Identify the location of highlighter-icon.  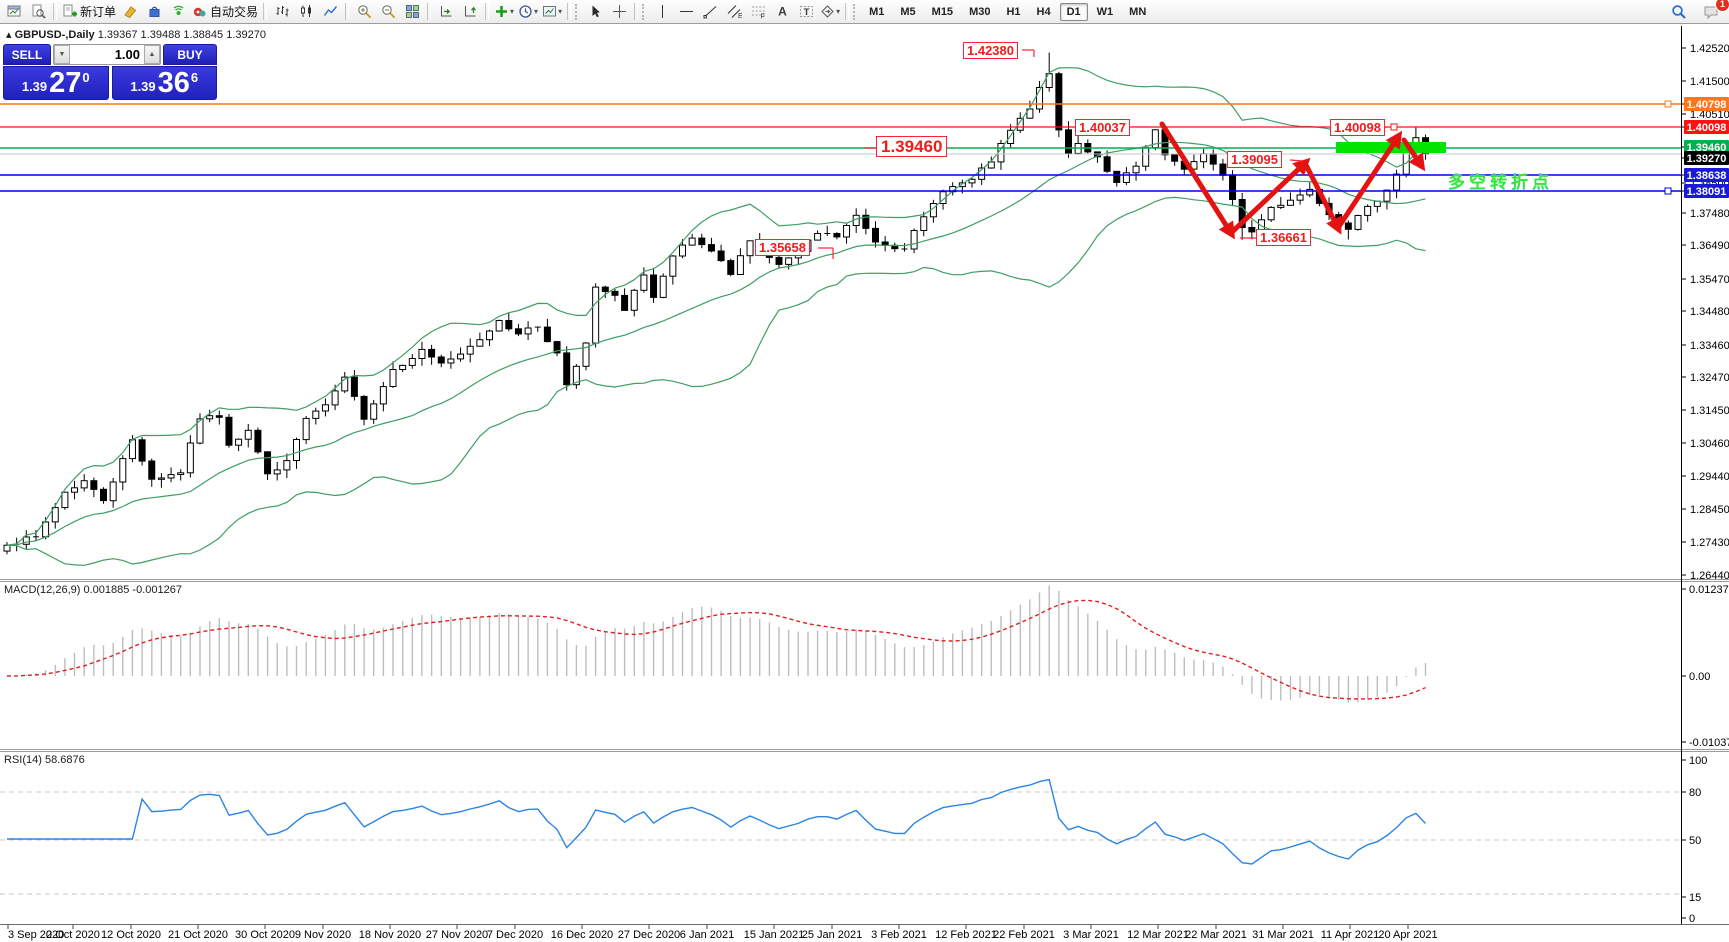
(130, 11).